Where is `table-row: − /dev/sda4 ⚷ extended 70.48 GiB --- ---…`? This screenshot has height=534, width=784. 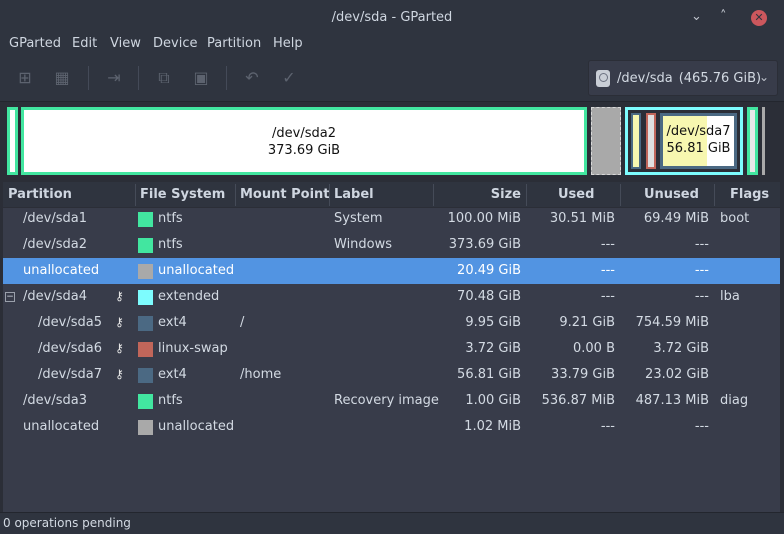 table-row: − /dev/sda4 ⚷ extended 70.48 GiB --- ---… is located at coordinates (391, 297).